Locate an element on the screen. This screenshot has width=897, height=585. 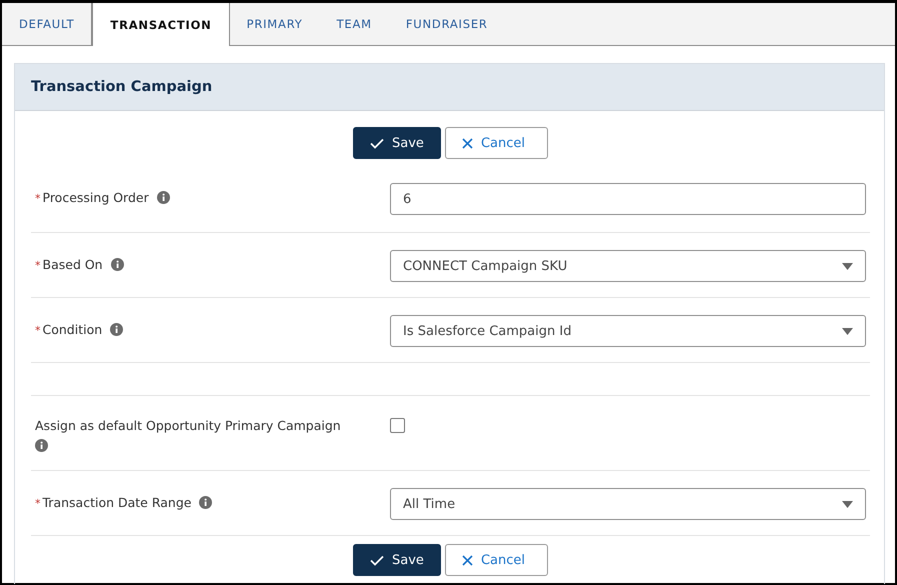
input-field: 6 is located at coordinates (628, 199).